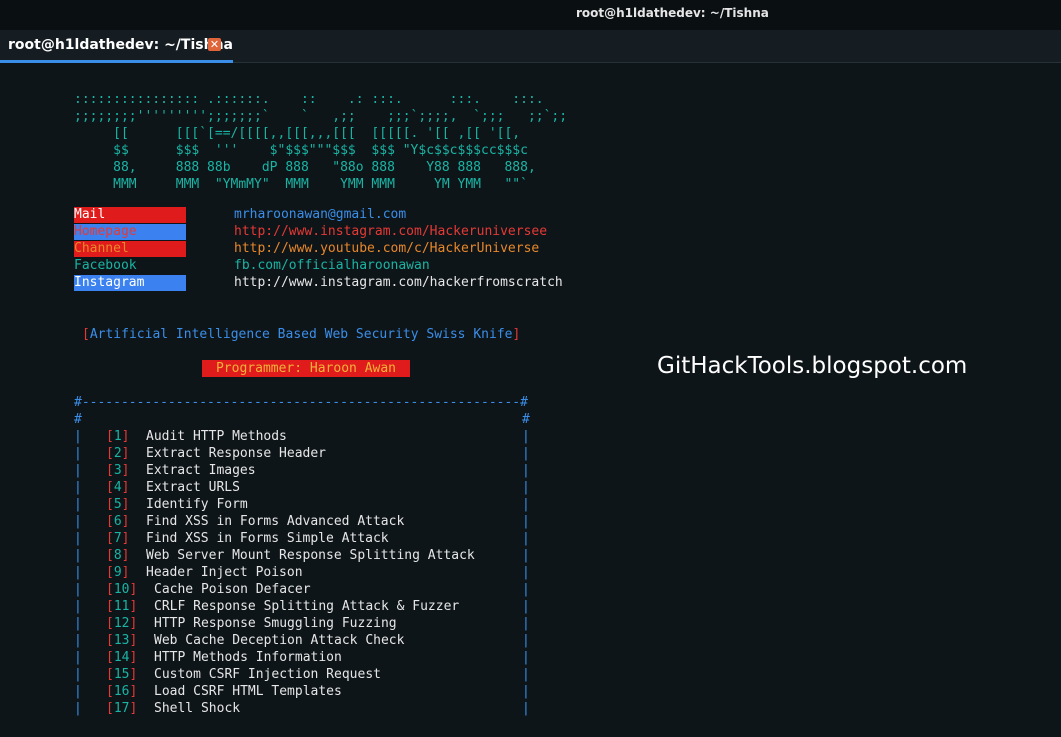  What do you see at coordinates (304, 708) in the screenshot?
I see `menu-item: | [17] Shell Shock |` at bounding box center [304, 708].